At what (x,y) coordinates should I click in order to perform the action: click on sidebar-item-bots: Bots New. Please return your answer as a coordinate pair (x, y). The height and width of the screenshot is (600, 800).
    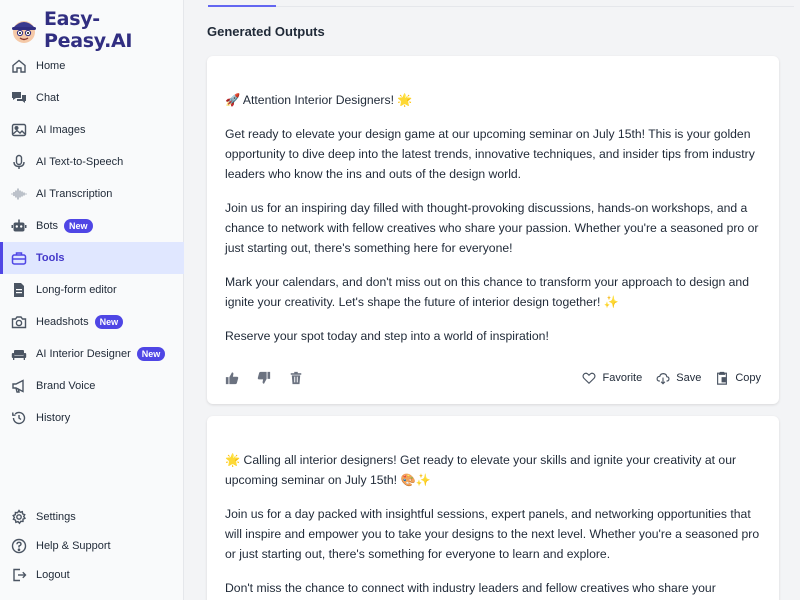
    Looking at the image, I should click on (92, 226).